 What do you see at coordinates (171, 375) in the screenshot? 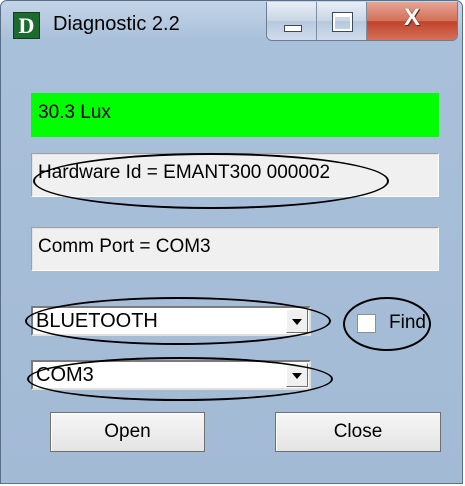
I see `com-port-select: COM3` at bounding box center [171, 375].